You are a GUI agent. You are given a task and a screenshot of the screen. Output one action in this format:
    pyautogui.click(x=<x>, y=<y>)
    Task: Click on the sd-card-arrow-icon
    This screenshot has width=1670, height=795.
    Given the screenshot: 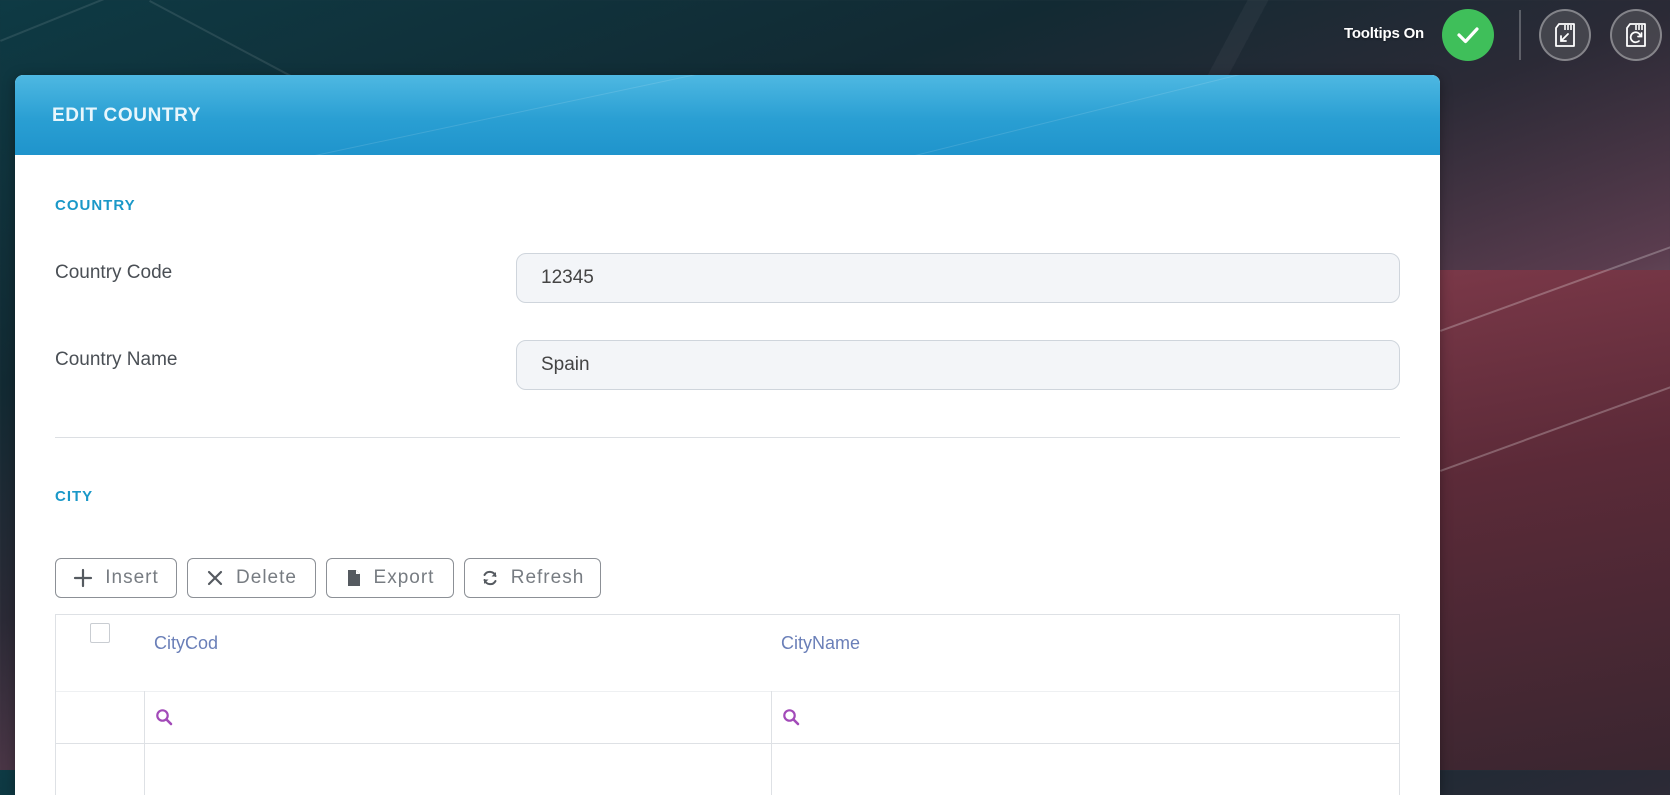 What is the action you would take?
    pyautogui.click(x=1565, y=35)
    